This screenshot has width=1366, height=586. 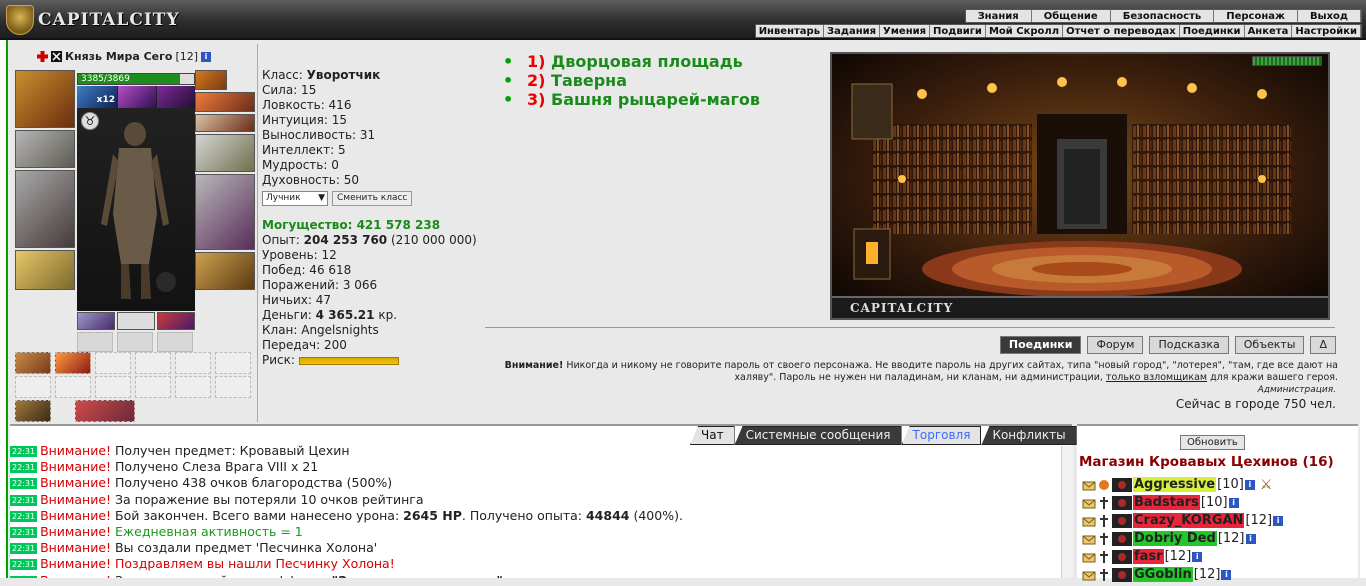 What do you see at coordinates (958, 31) in the screenshot?
I see `submenu-item: Подвиги` at bounding box center [958, 31].